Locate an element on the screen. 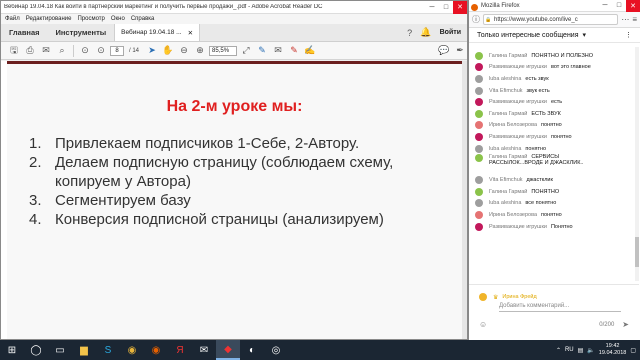 This screenshot has width=640, height=360. url-field: https://www.youtube.com/live_c is located at coordinates (551, 19).